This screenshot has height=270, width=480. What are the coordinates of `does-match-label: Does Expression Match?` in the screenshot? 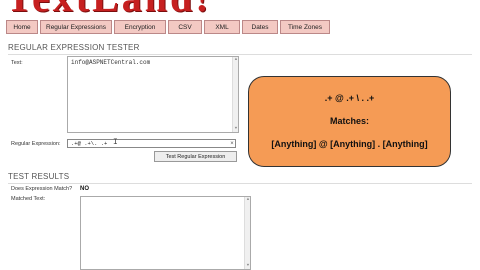 It's located at (42, 189).